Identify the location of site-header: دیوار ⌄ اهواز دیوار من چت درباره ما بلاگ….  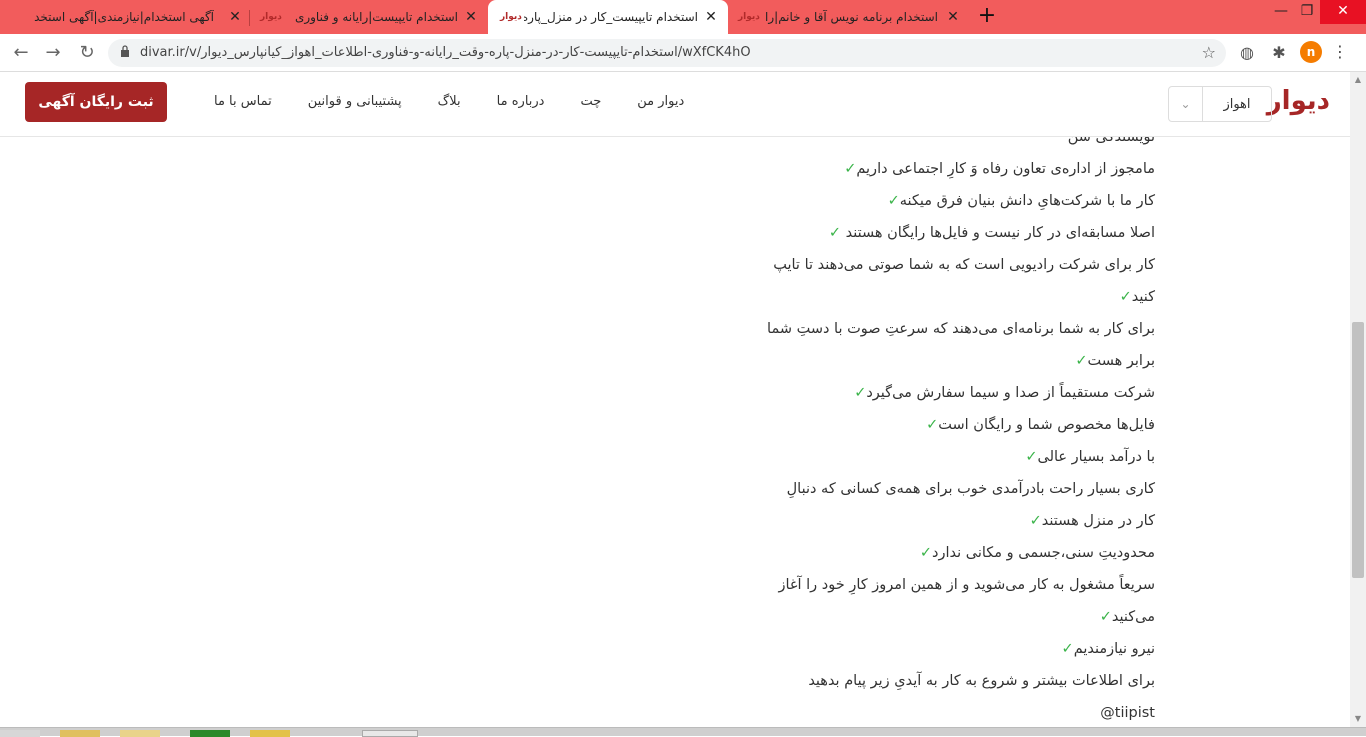
(675, 104).